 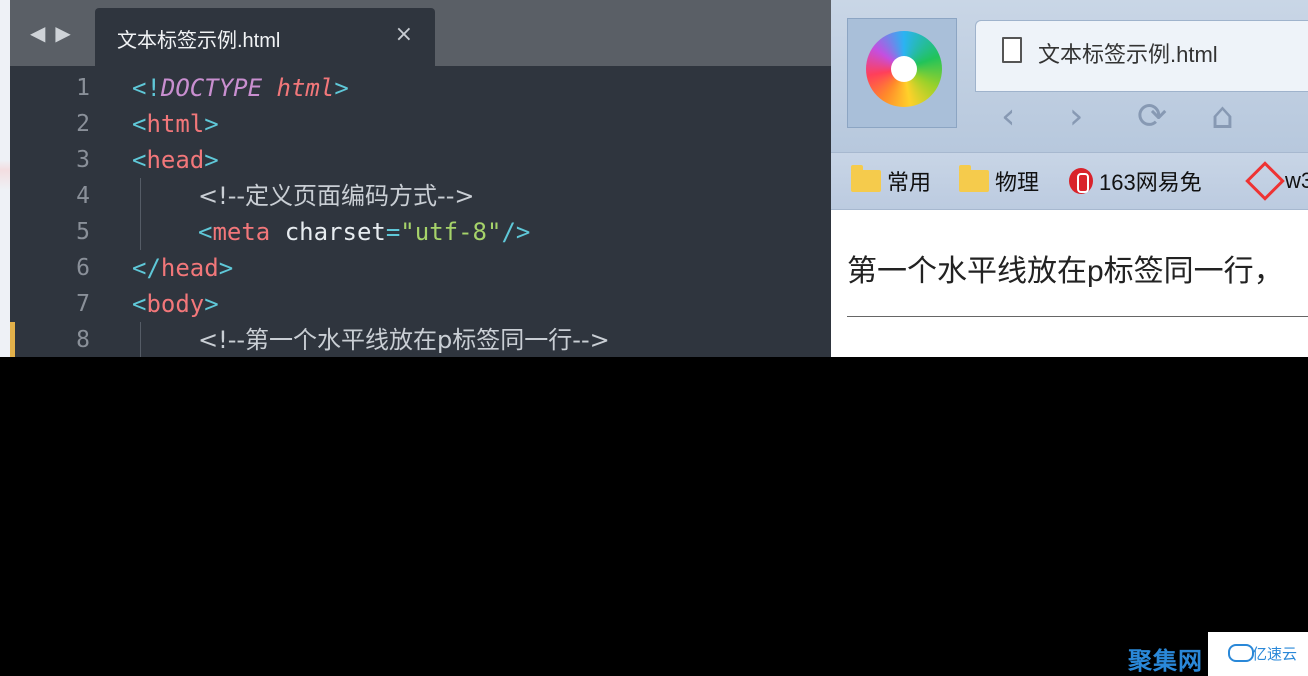 I want to click on browser-logo-icon, so click(x=904, y=69).